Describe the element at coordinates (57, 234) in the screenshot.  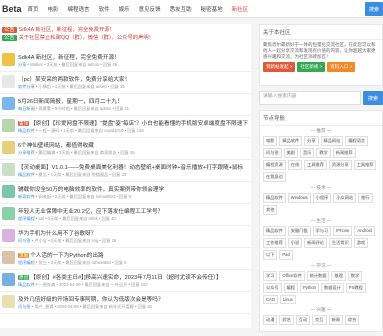
I see `post-title-text: 华为手机为什么用不了谷歌呀？` at that location.